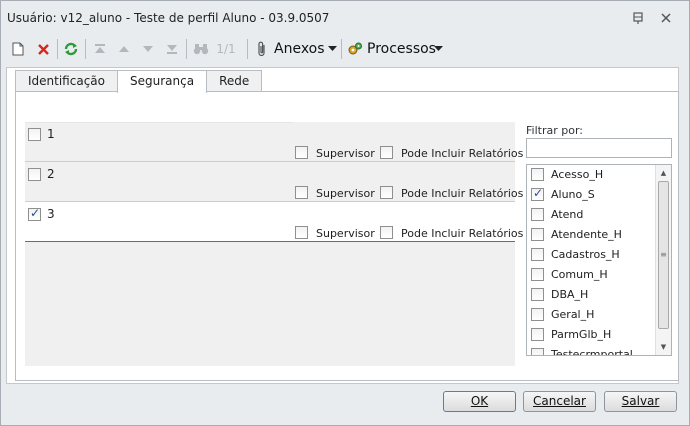 The image size is (690, 426). Describe the element at coordinates (159, 122) in the screenshot. I see `row-divider` at that location.